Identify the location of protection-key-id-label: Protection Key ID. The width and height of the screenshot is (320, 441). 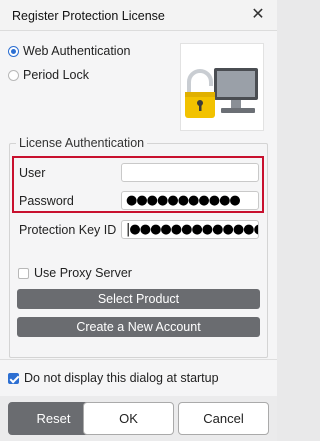
(68, 230).